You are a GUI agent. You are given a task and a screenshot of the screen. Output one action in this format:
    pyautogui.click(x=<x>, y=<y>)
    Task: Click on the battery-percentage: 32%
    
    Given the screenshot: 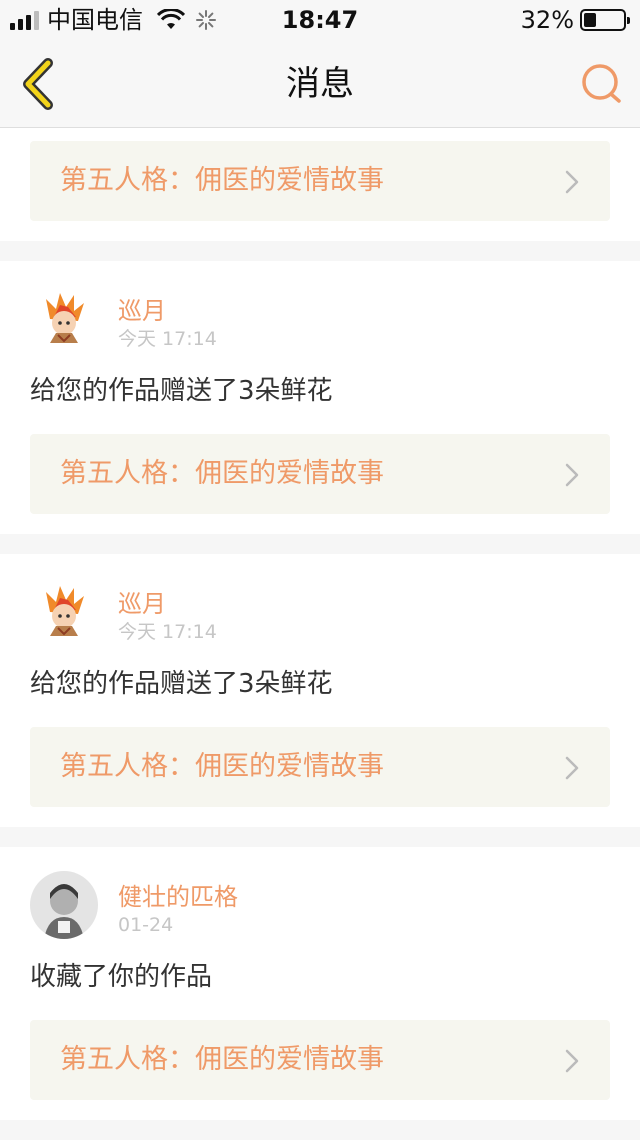 What is the action you would take?
    pyautogui.click(x=547, y=20)
    